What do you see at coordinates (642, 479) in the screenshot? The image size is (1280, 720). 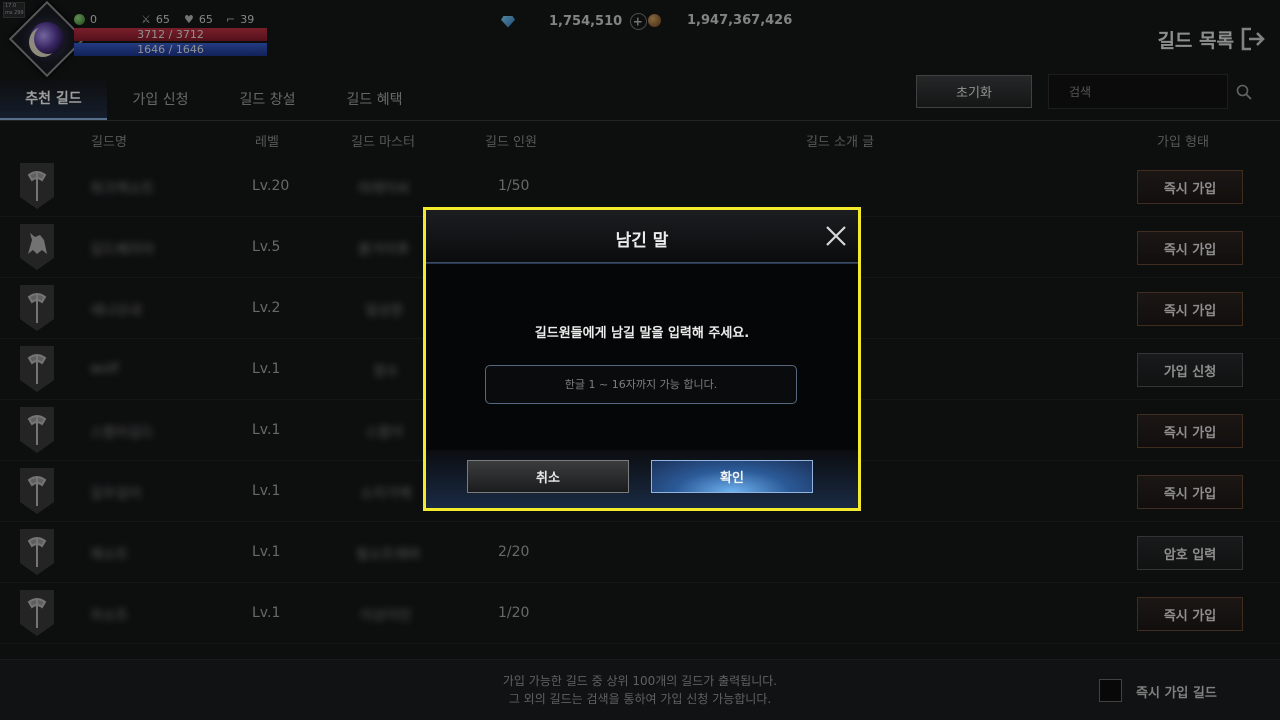 I see `dialog-footer: 취소 확인` at bounding box center [642, 479].